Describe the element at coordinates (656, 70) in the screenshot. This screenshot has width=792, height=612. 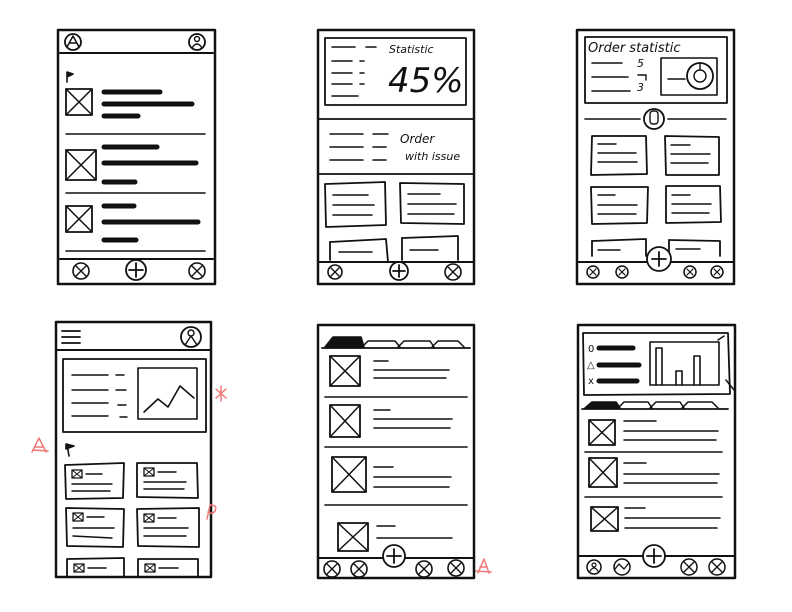
I see `order-statistic-card: Order statistic 5 3` at that location.